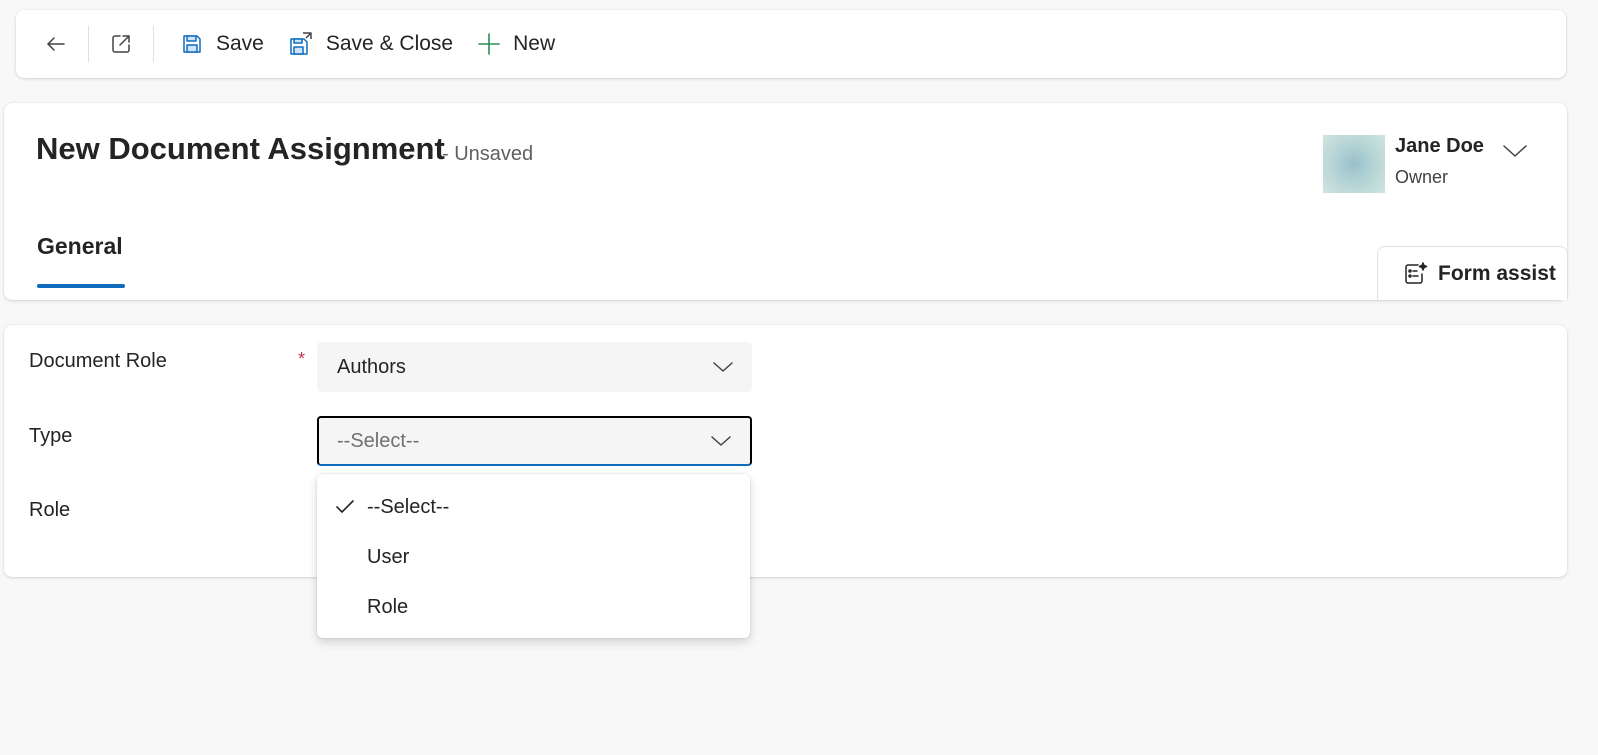  I want to click on form-assist-button: Form assist, so click(1472, 273).